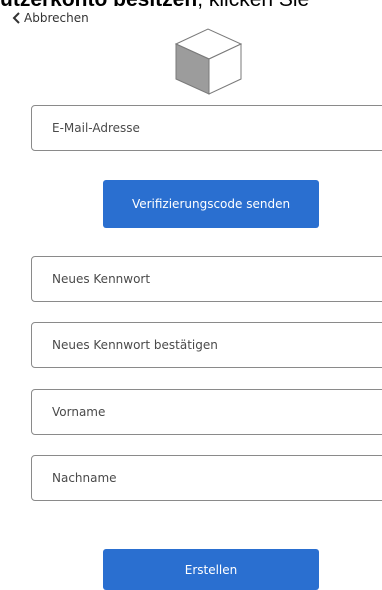  What do you see at coordinates (206, 128) in the screenshot?
I see `email-field` at bounding box center [206, 128].